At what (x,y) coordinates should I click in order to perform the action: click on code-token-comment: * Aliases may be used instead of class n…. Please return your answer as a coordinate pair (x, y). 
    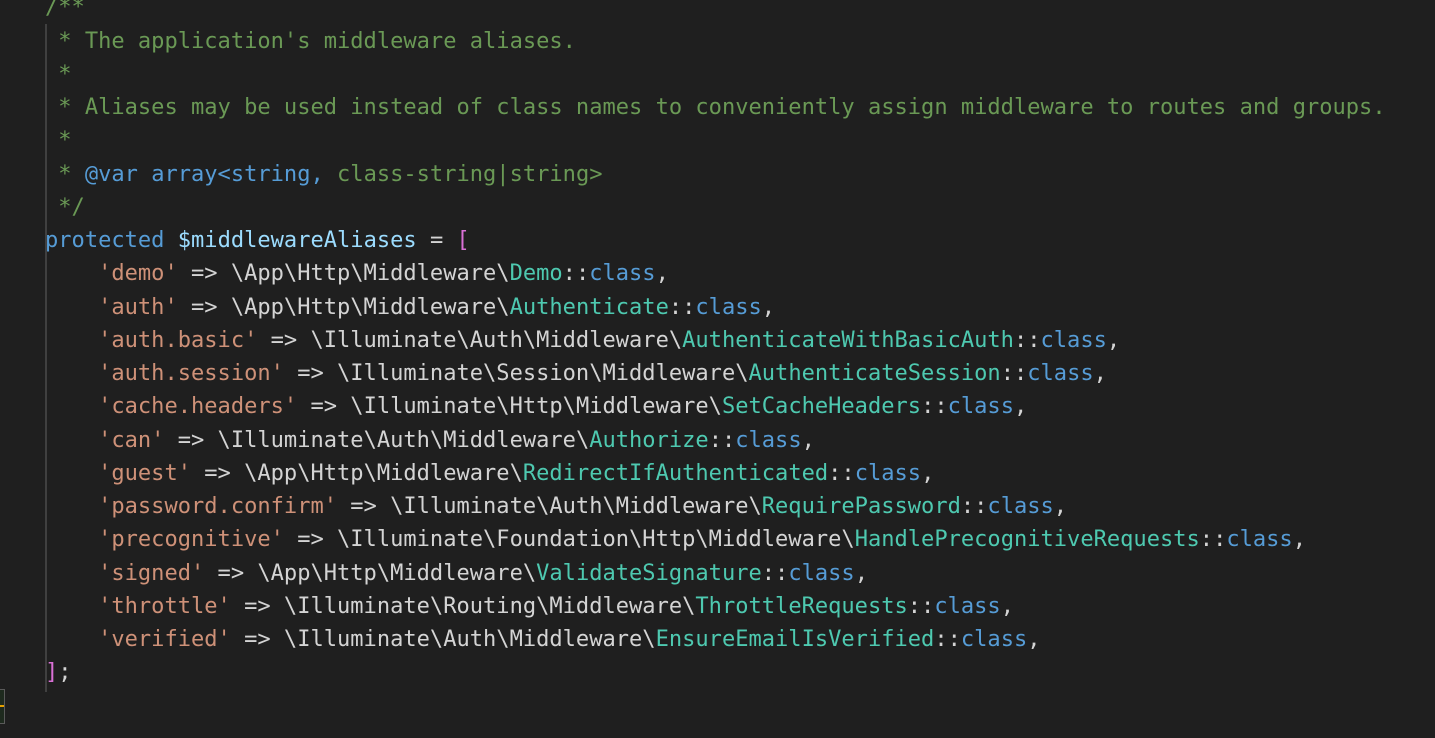
    Looking at the image, I should click on (715, 108).